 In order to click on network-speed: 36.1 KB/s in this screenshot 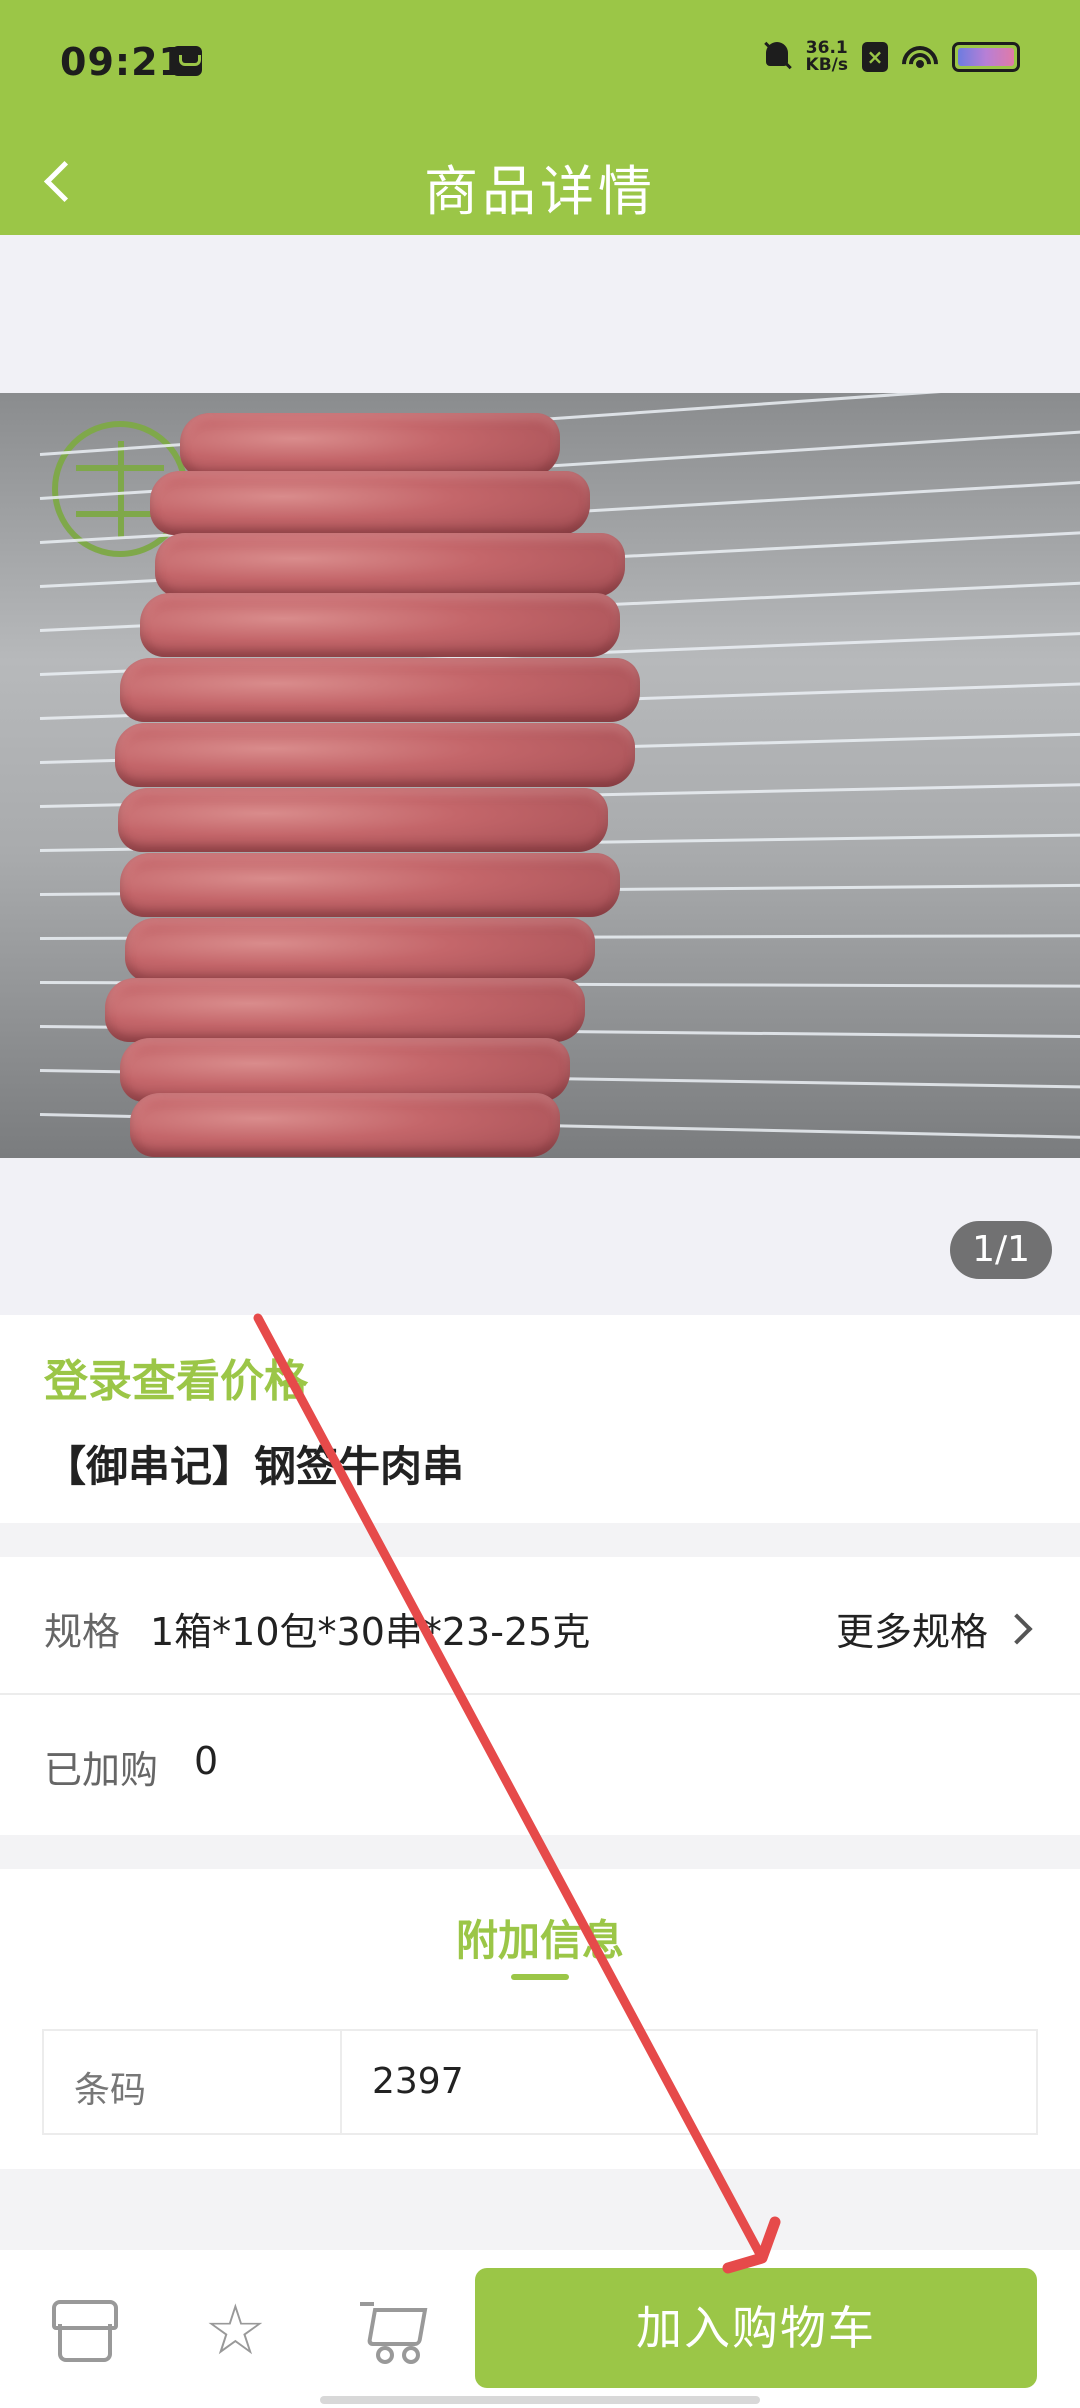, I will do `click(827, 57)`.